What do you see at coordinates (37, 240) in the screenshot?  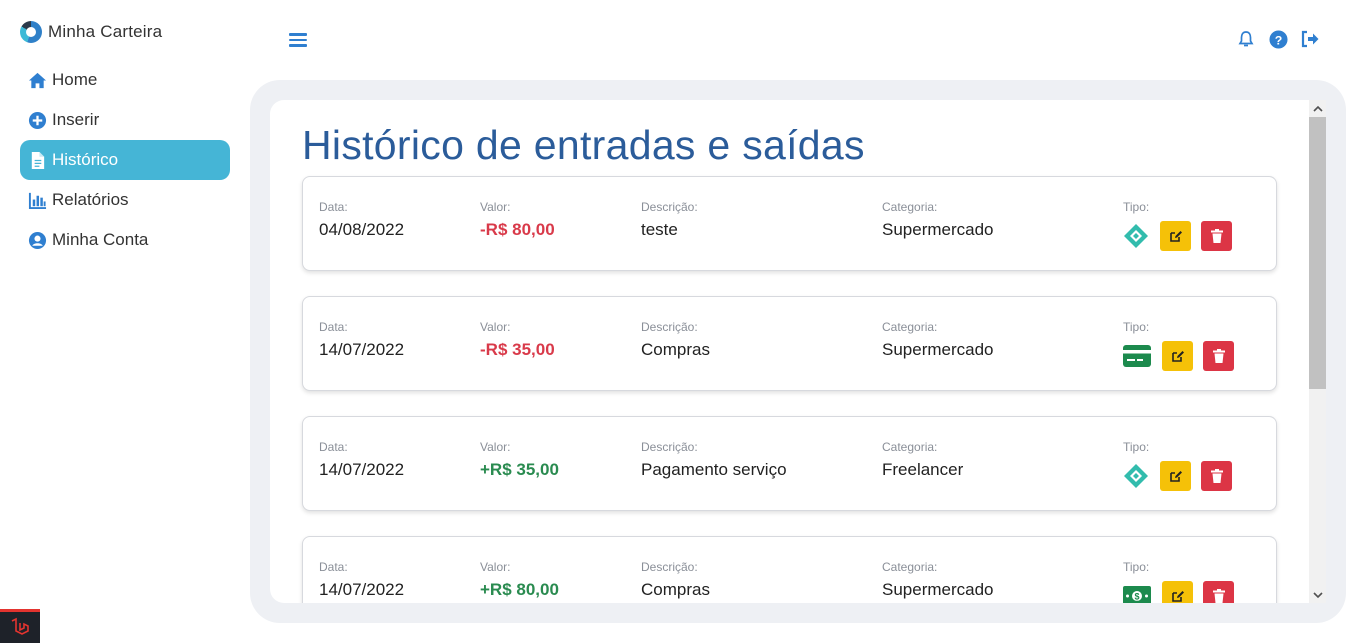 I see `user-circle-icon` at bounding box center [37, 240].